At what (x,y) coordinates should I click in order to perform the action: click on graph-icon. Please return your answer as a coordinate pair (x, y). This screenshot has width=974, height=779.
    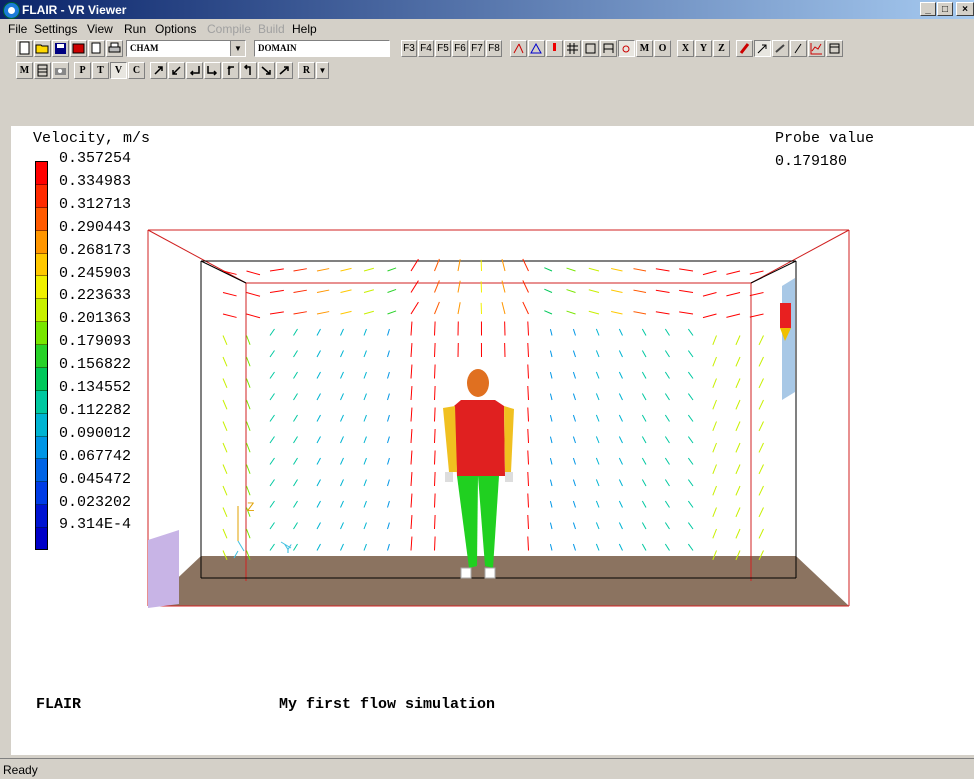
    Looking at the image, I should click on (816, 48).